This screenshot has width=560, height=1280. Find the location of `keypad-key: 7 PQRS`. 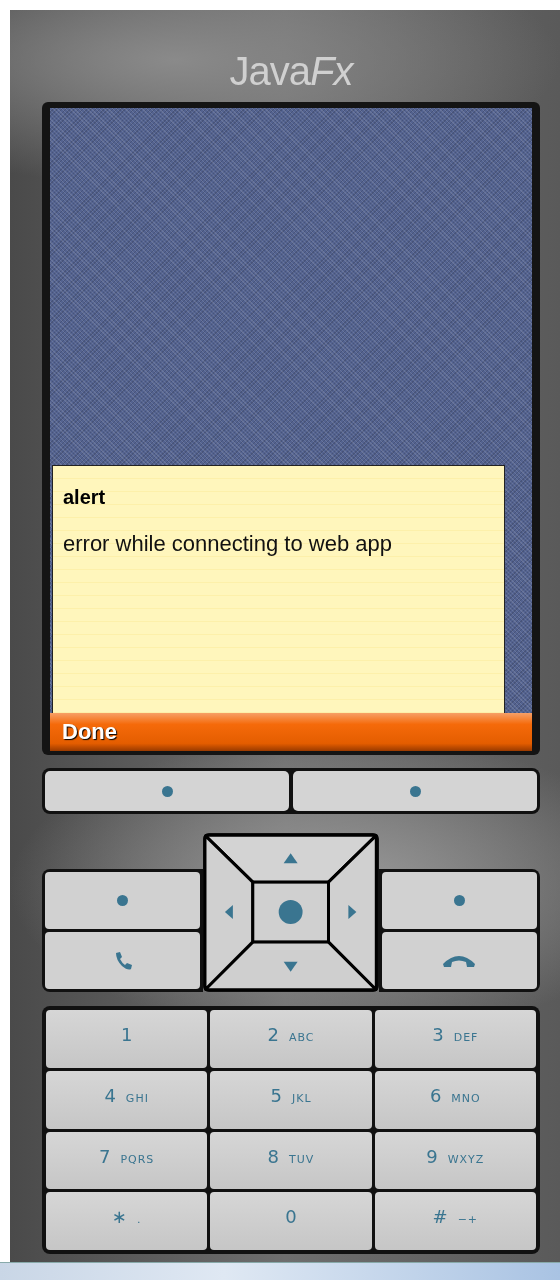

keypad-key: 7 PQRS is located at coordinates (127, 1160).